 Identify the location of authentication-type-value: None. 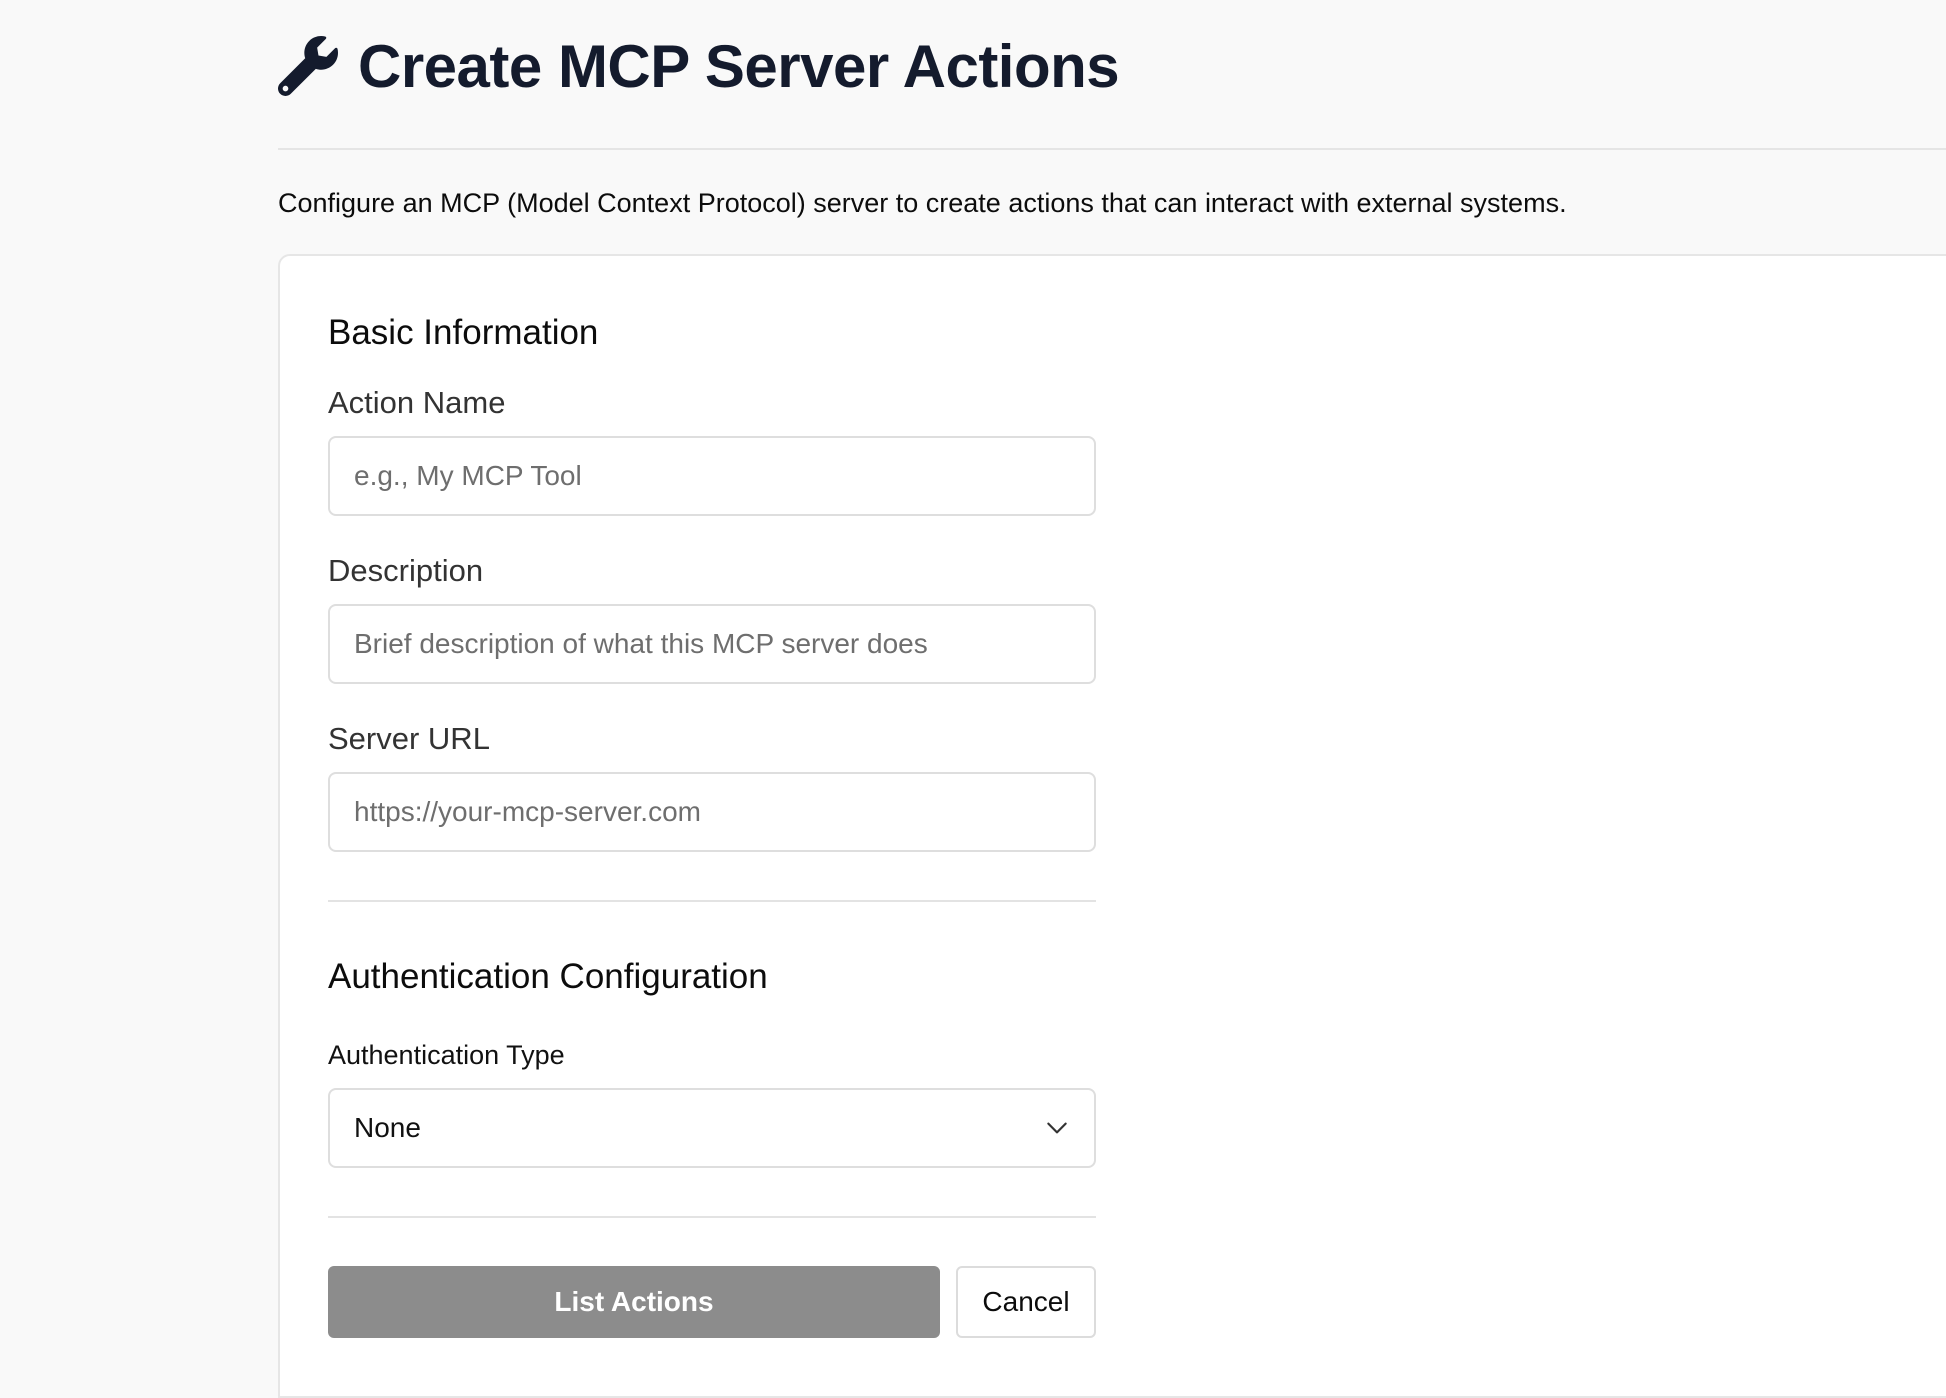
(387, 1127).